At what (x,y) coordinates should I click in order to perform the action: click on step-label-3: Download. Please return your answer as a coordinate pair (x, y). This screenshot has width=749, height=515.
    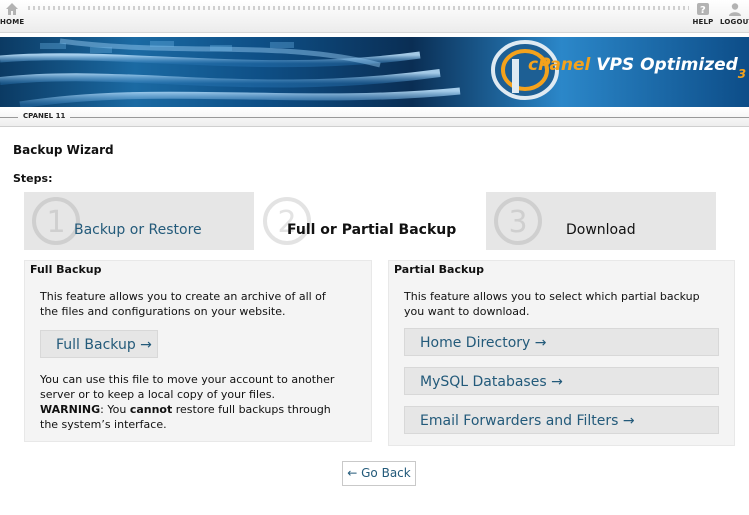
    Looking at the image, I should click on (601, 230).